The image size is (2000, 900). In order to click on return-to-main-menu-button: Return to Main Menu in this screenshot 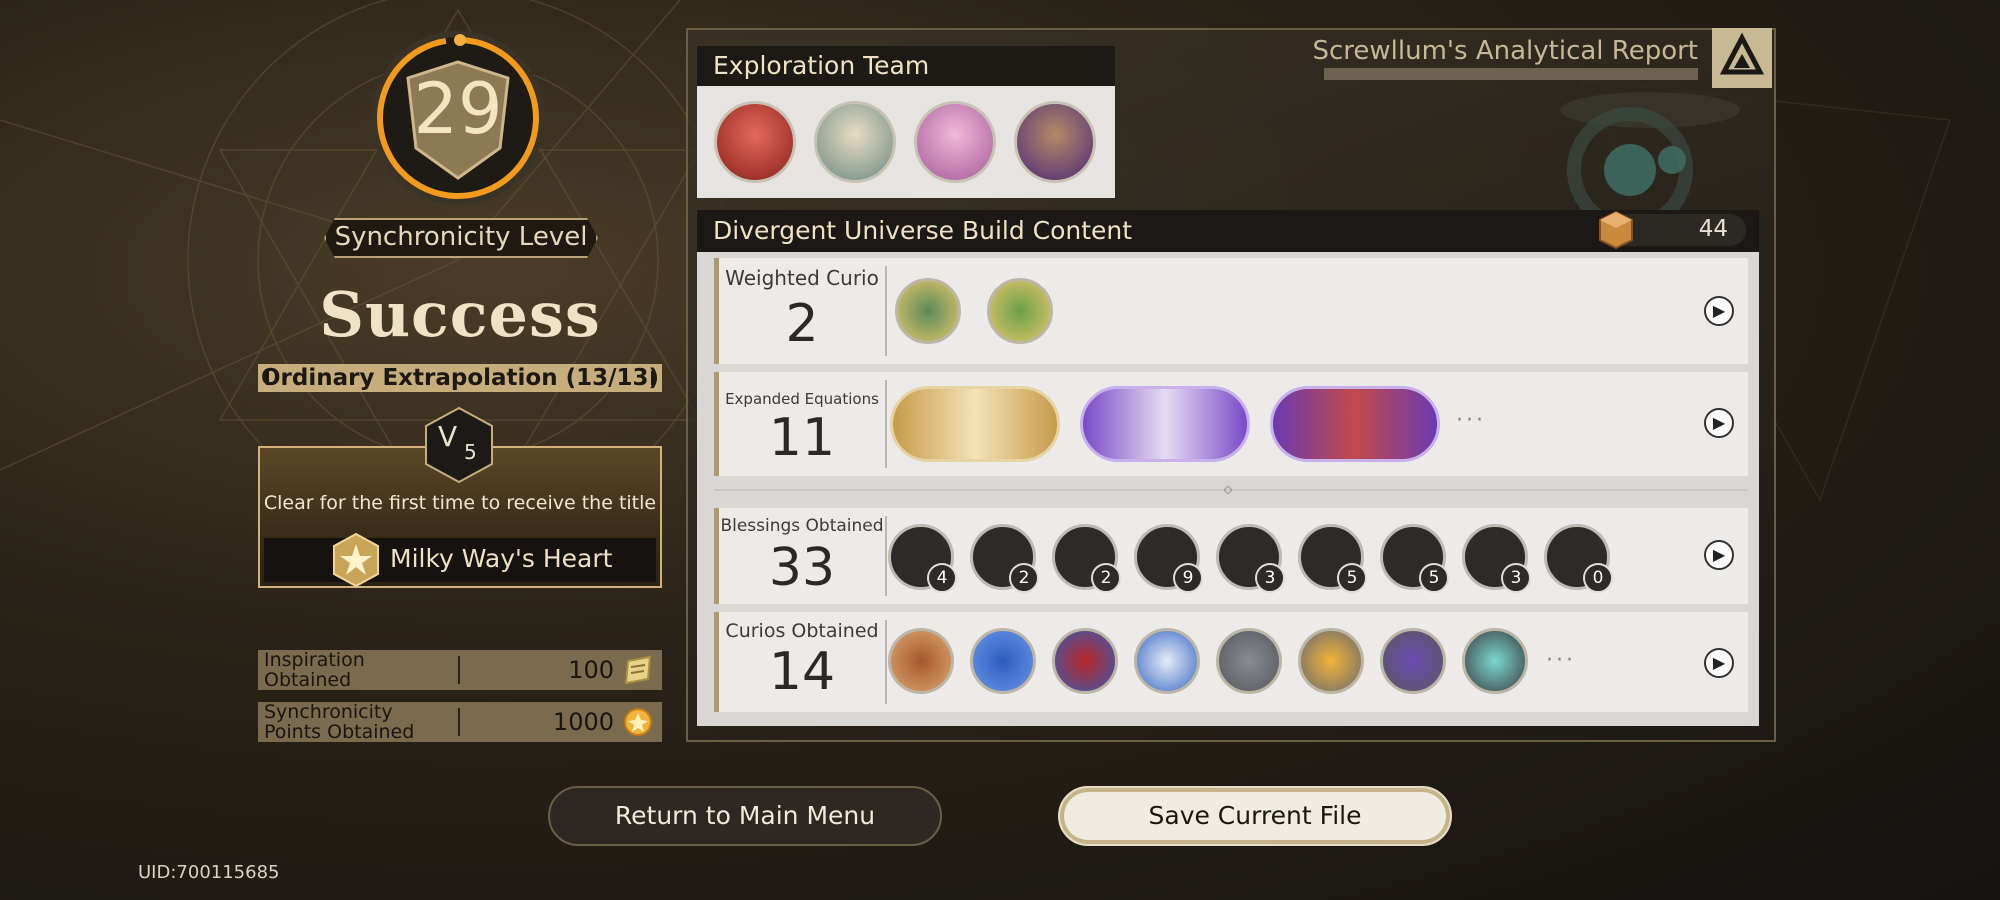, I will do `click(745, 816)`.